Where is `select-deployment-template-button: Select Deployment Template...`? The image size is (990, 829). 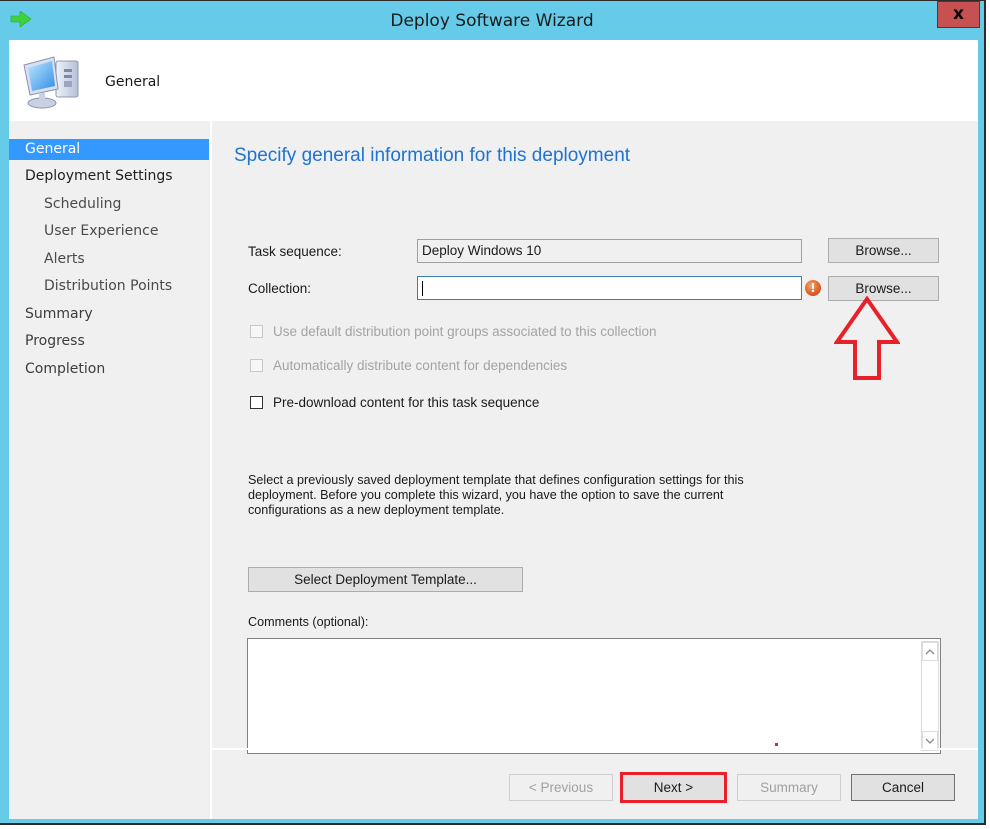 select-deployment-template-button: Select Deployment Template... is located at coordinates (385, 579).